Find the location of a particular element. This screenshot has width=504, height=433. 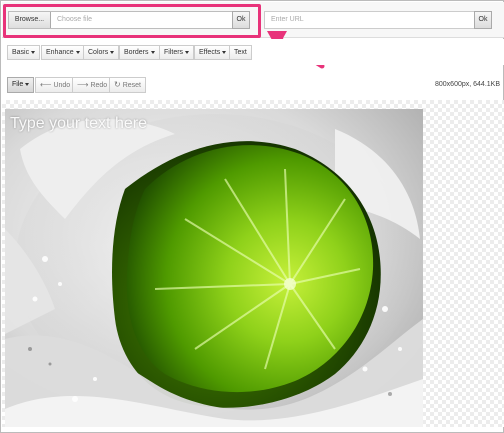

undo-icon: ⟵ is located at coordinates (46, 84).